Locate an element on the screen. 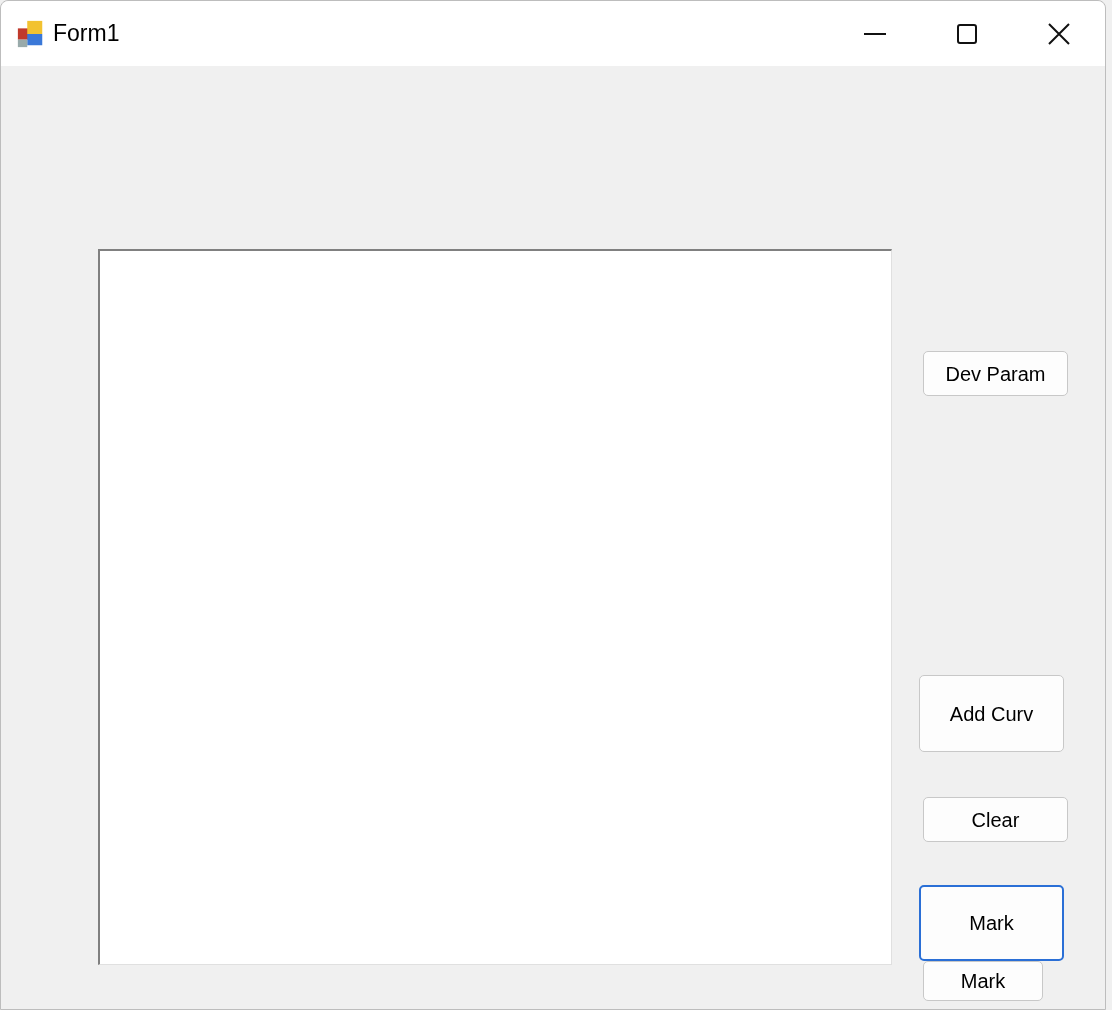  form-button: Clear is located at coordinates (995, 819).